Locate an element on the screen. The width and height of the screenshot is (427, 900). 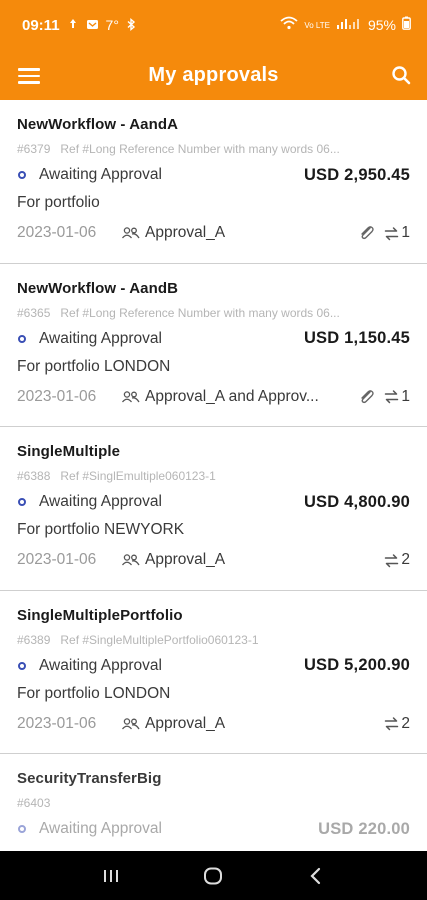
recents-icon is located at coordinates (111, 876).